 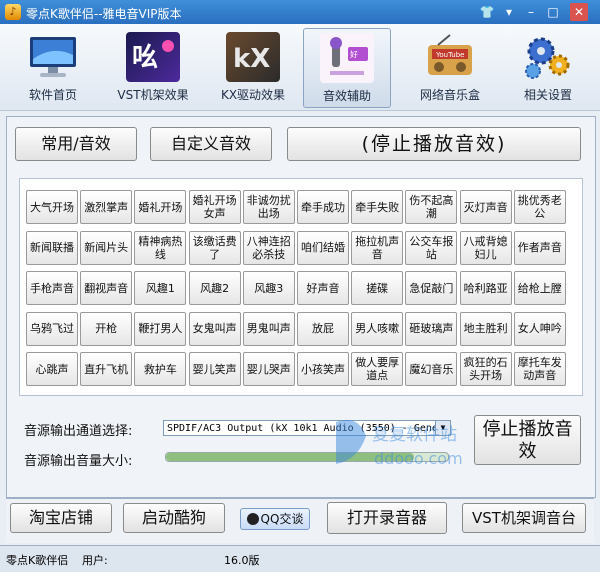 What do you see at coordinates (431, 369) in the screenshot?
I see `effect-button: 魔幻音乐` at bounding box center [431, 369].